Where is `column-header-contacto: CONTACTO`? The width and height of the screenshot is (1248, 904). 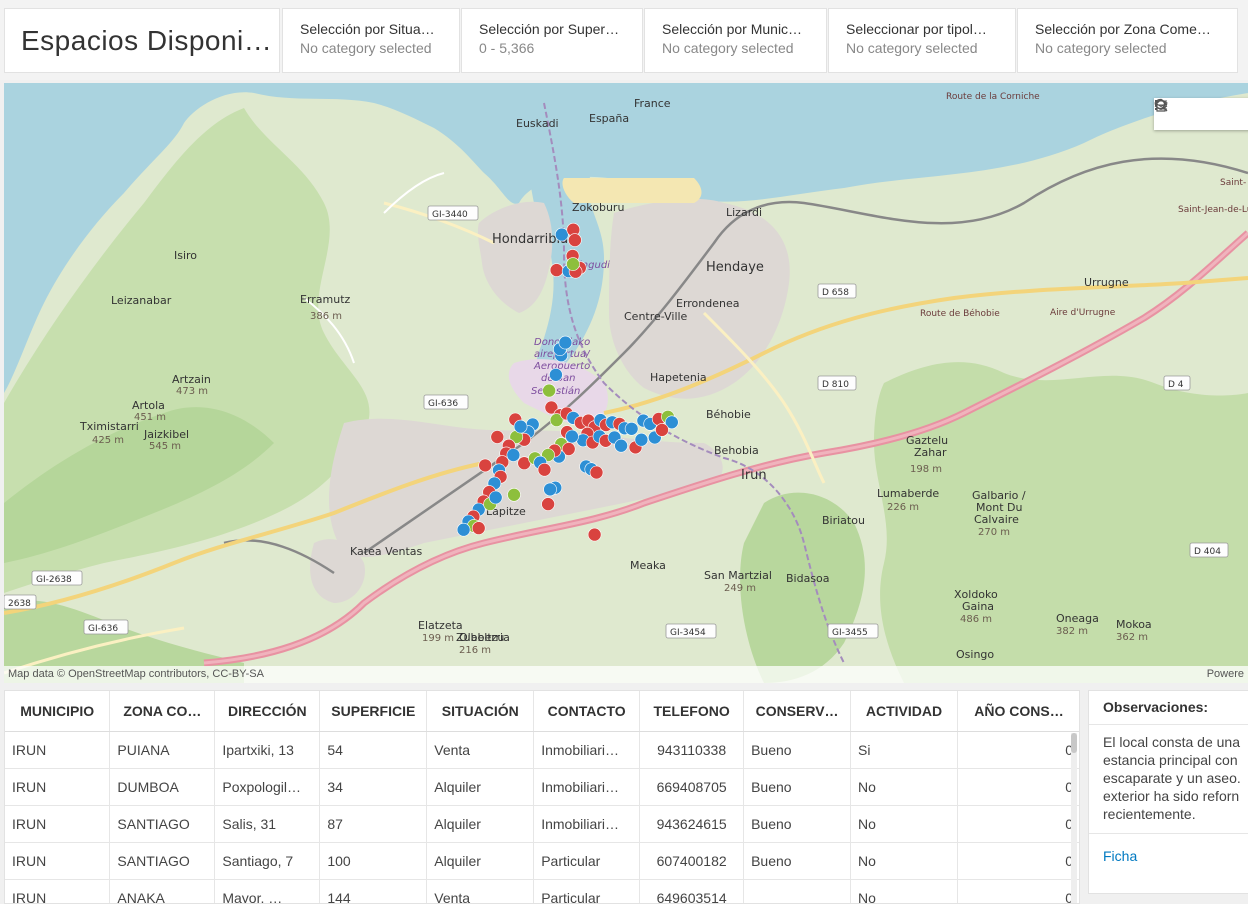
column-header-contacto: CONTACTO is located at coordinates (587, 711).